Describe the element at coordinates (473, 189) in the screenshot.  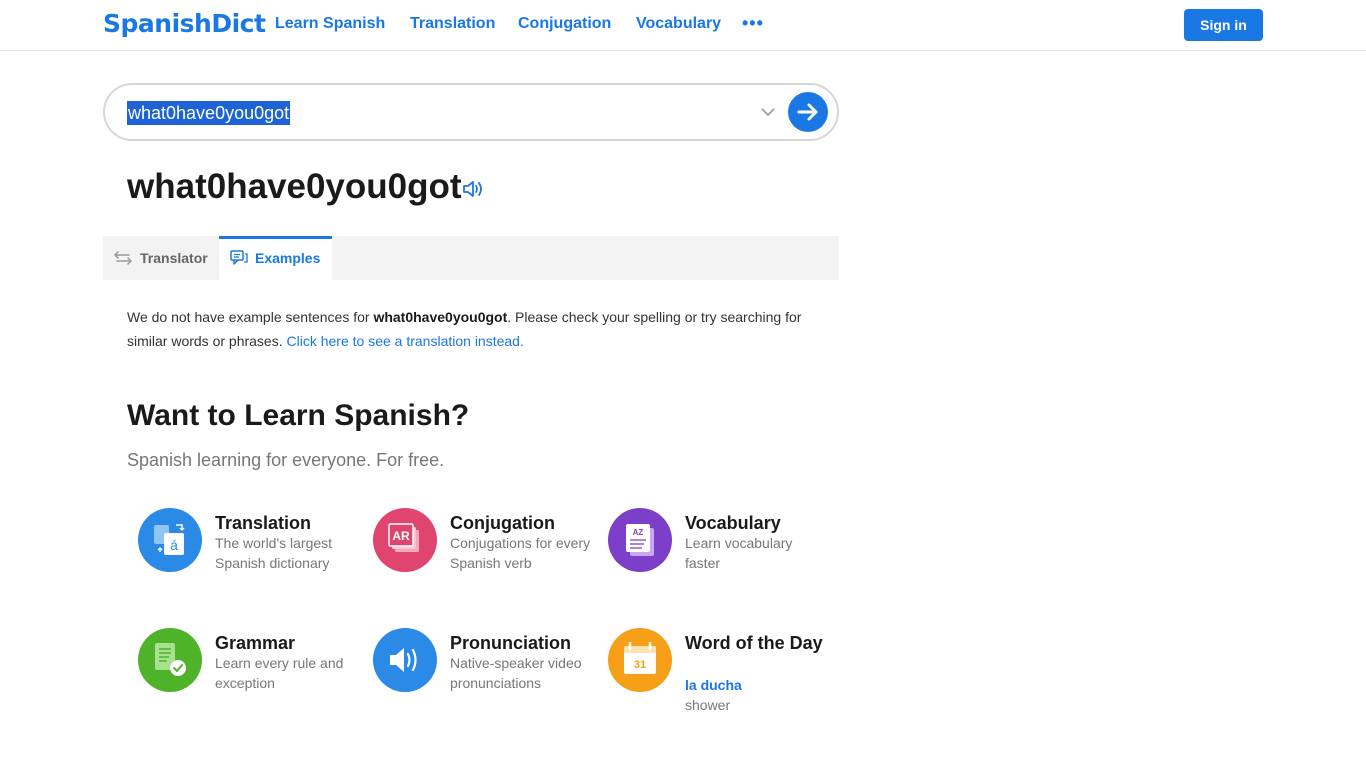
I see `speaker-icon` at that location.